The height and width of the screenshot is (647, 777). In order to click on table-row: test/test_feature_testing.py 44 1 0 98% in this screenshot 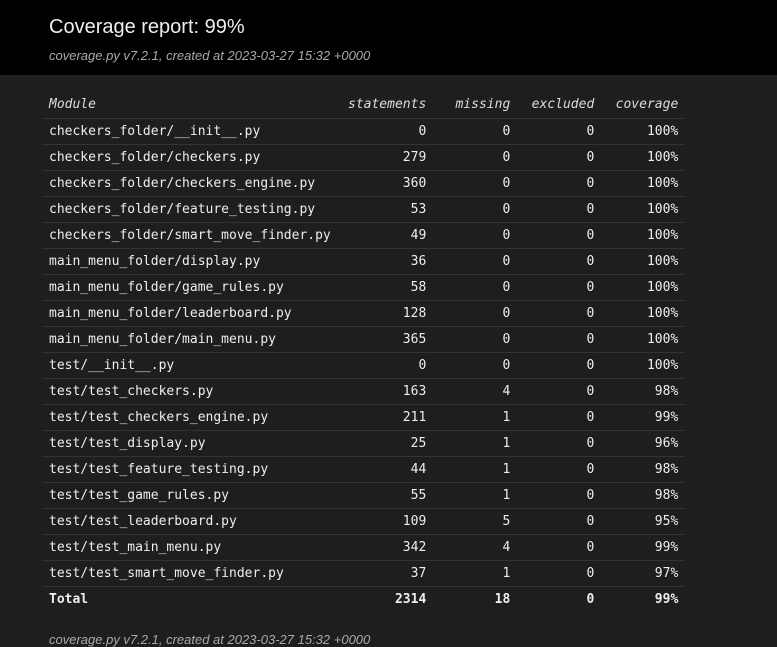, I will do `click(364, 469)`.